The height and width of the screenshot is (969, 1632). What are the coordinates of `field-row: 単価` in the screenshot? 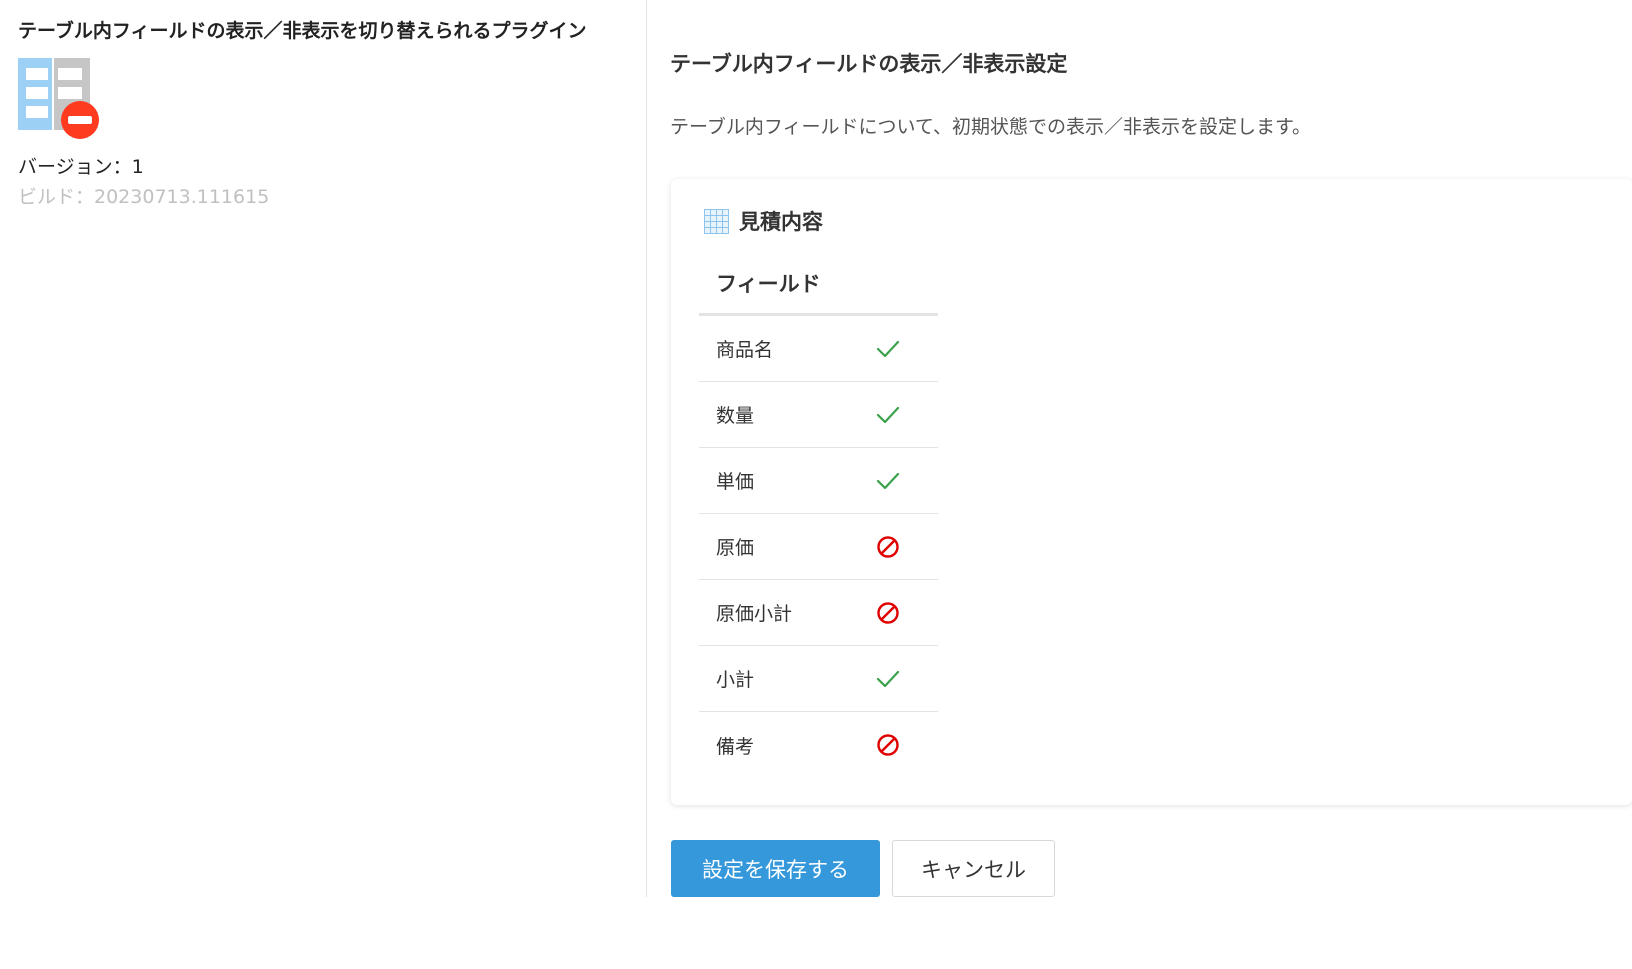 It's located at (818, 481).